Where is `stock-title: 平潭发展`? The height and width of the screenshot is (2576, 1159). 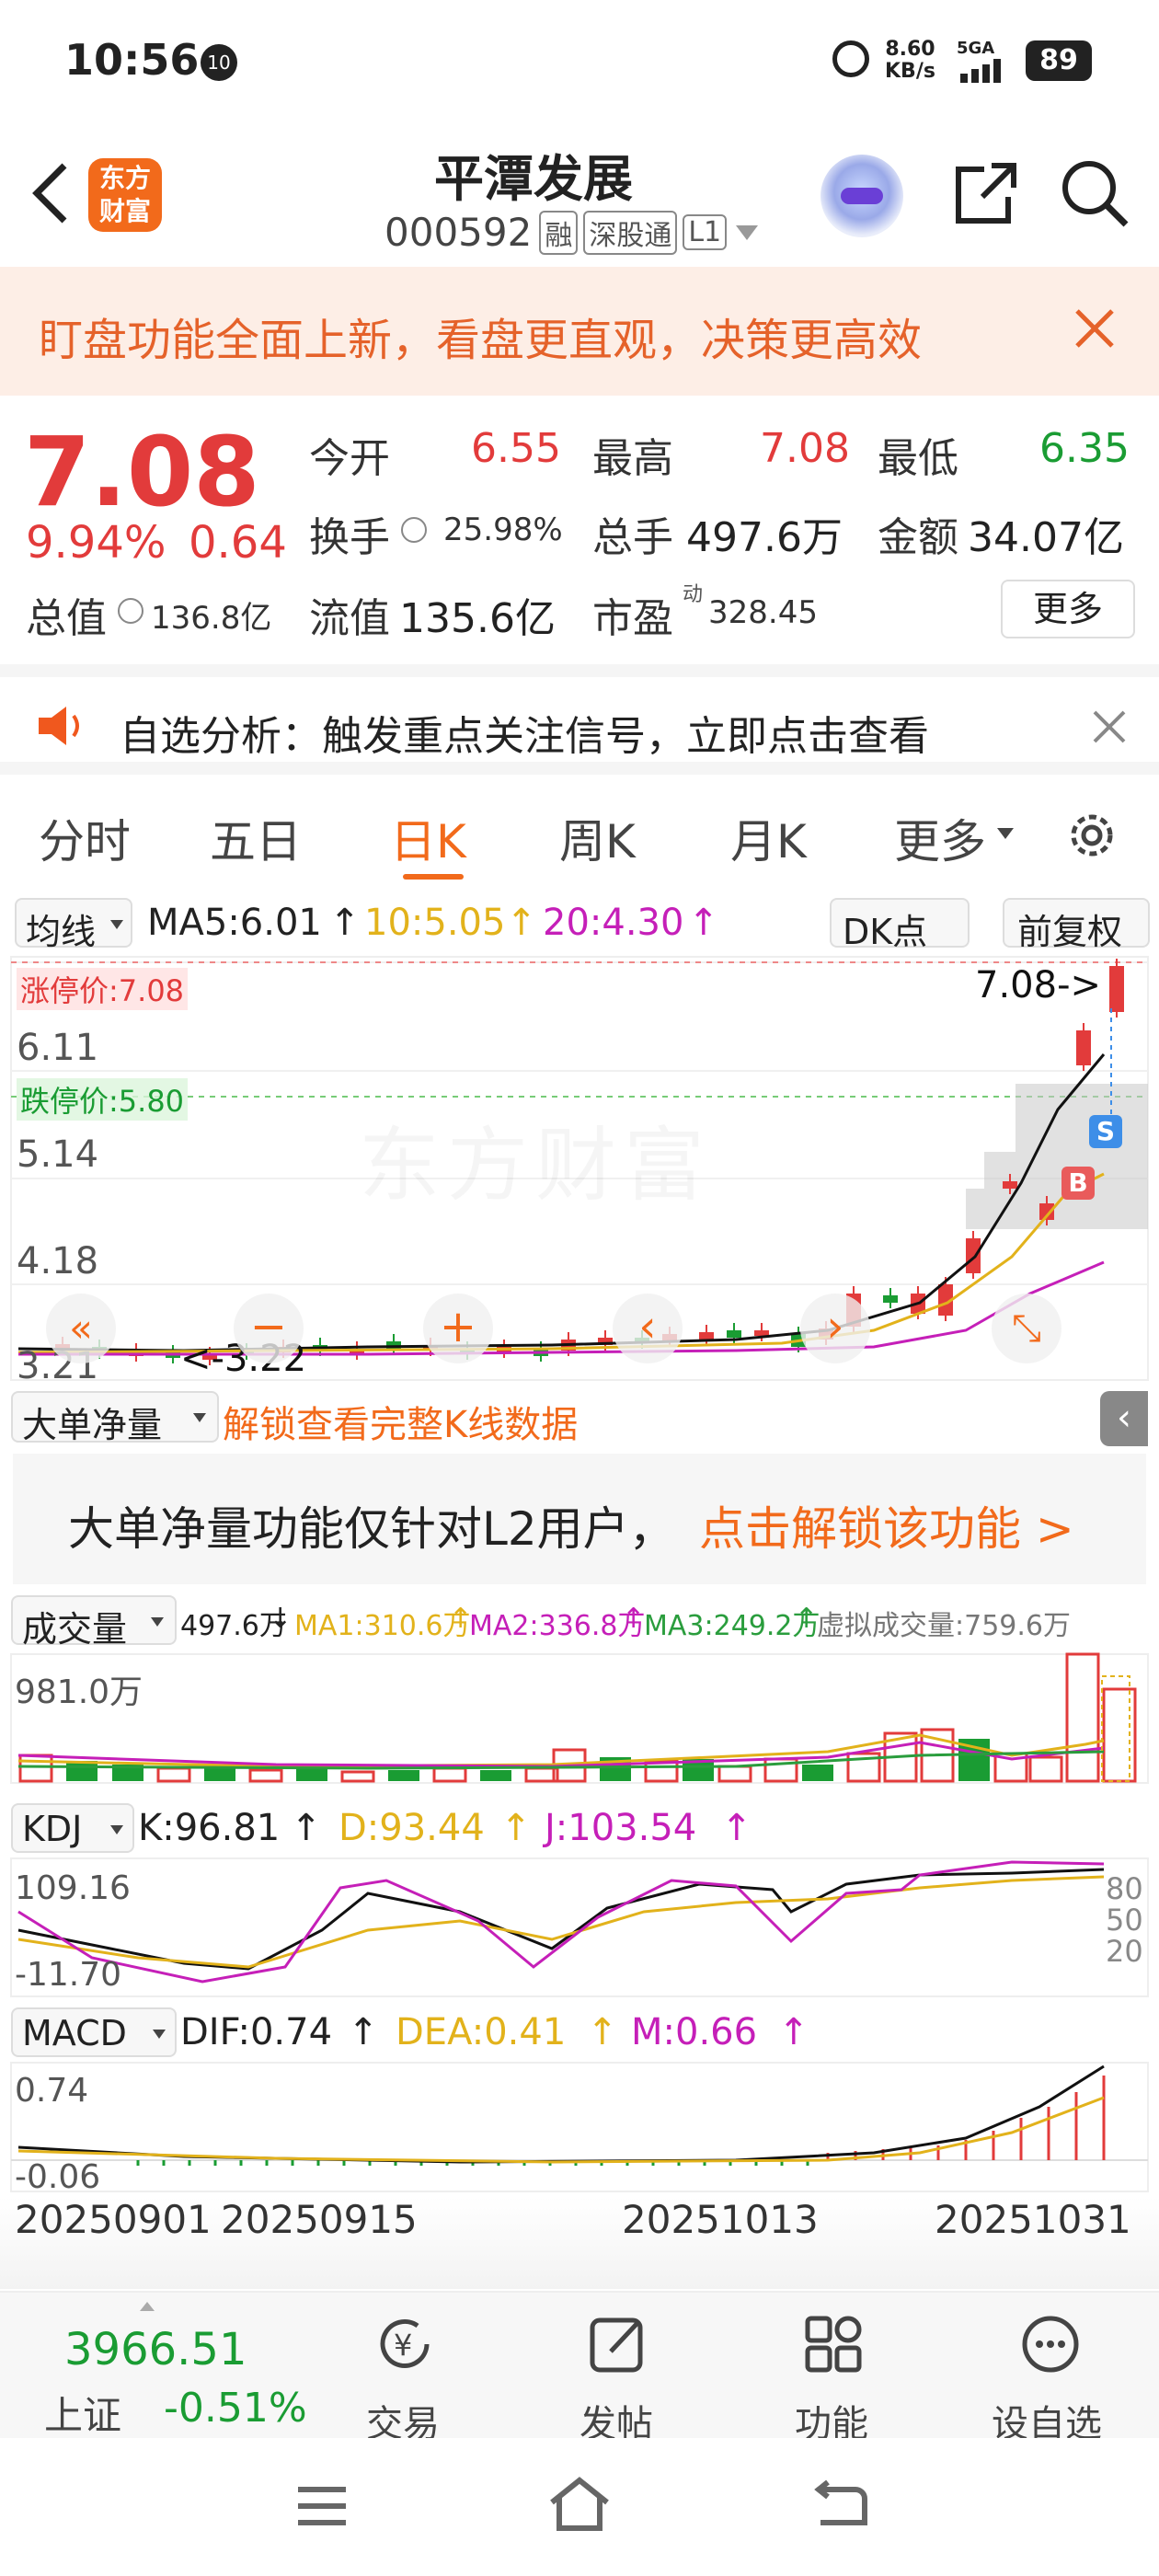
stock-title: 平潭发展 is located at coordinates (533, 179).